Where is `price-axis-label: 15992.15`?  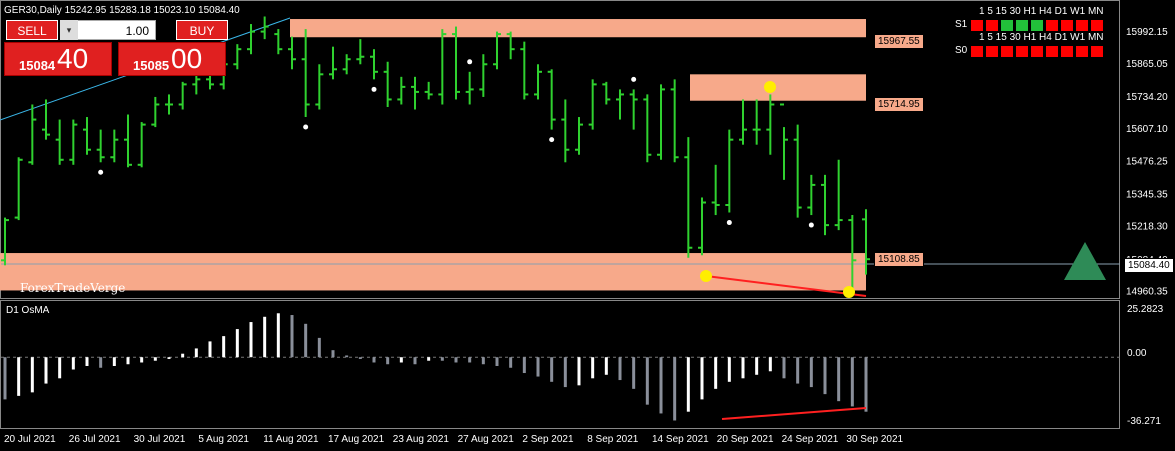
price-axis-label: 15992.15 is located at coordinates (1147, 32).